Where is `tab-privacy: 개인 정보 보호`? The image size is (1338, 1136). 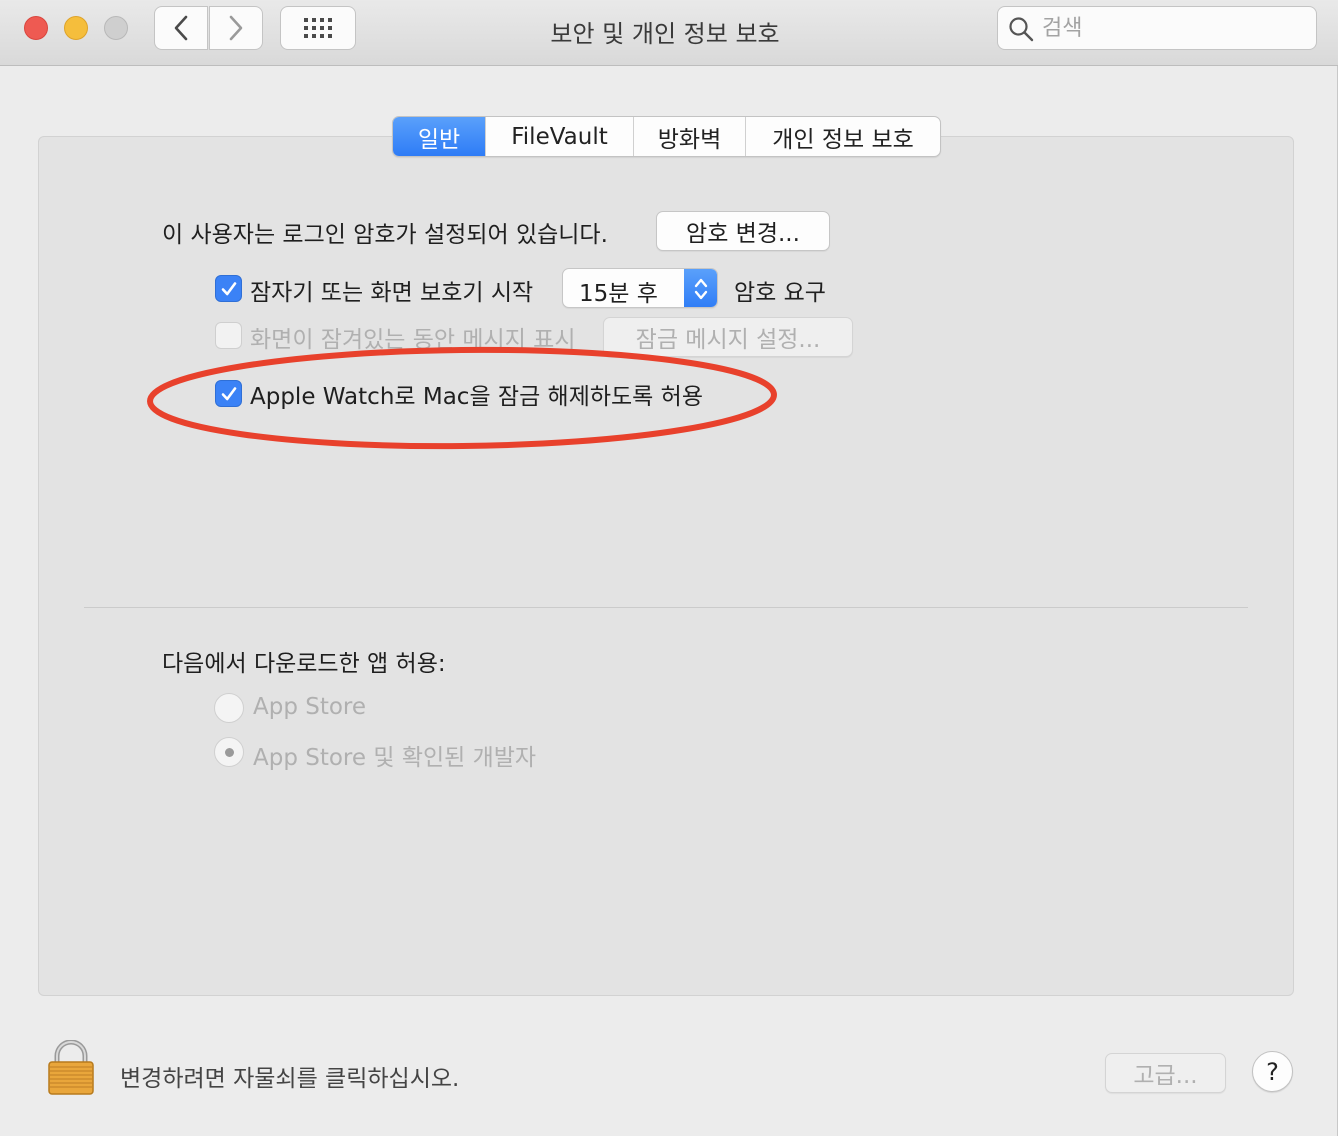 tab-privacy: 개인 정보 보호 is located at coordinates (843, 136).